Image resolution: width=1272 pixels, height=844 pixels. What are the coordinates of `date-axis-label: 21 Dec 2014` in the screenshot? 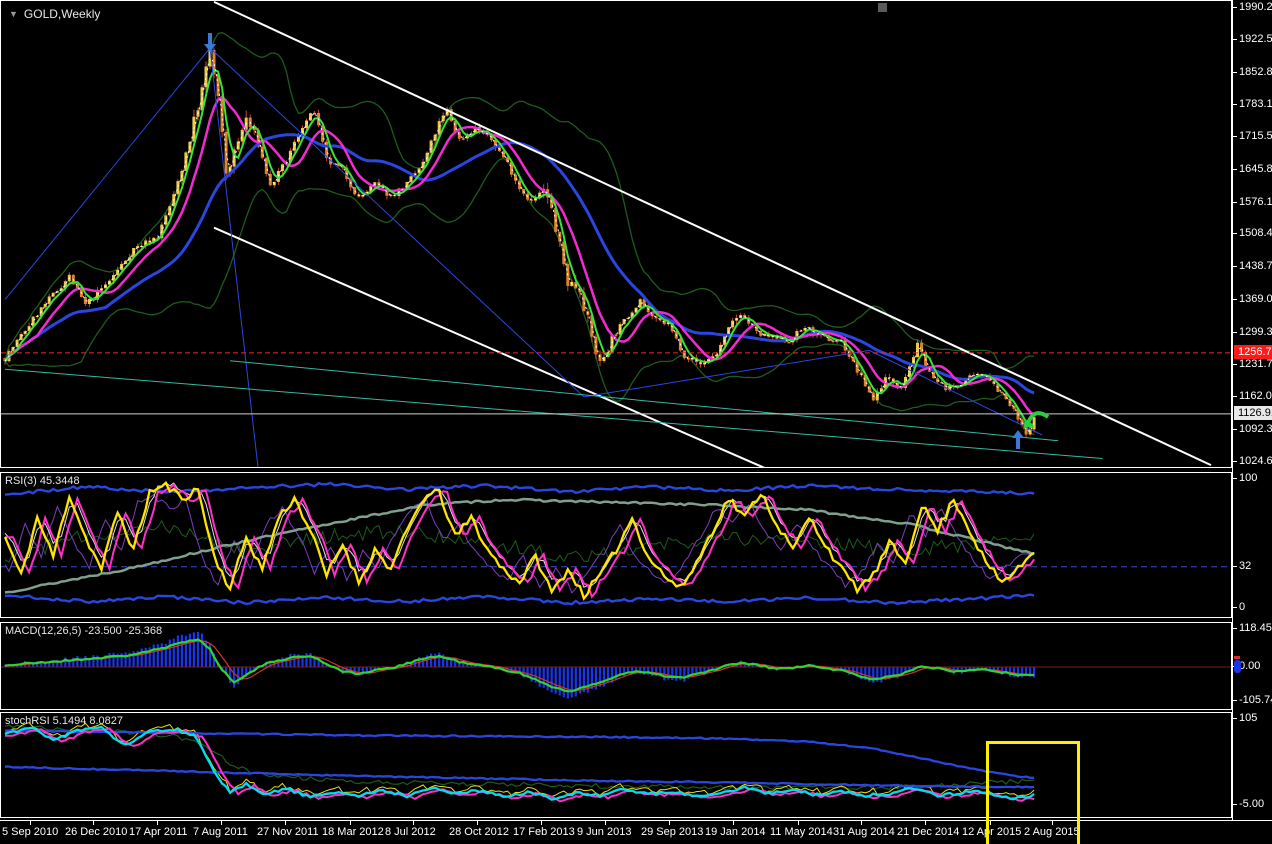 It's located at (928, 832).